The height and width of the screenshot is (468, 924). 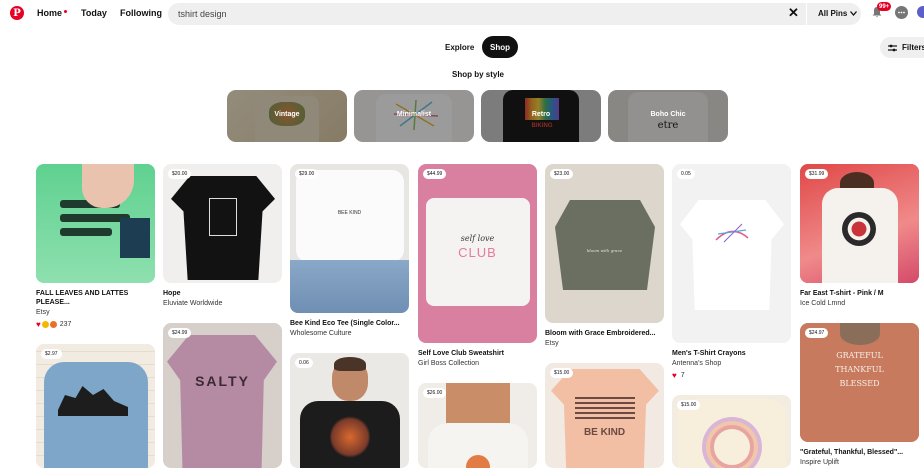 I want to click on pin-card: $26.00, so click(x=477, y=425).